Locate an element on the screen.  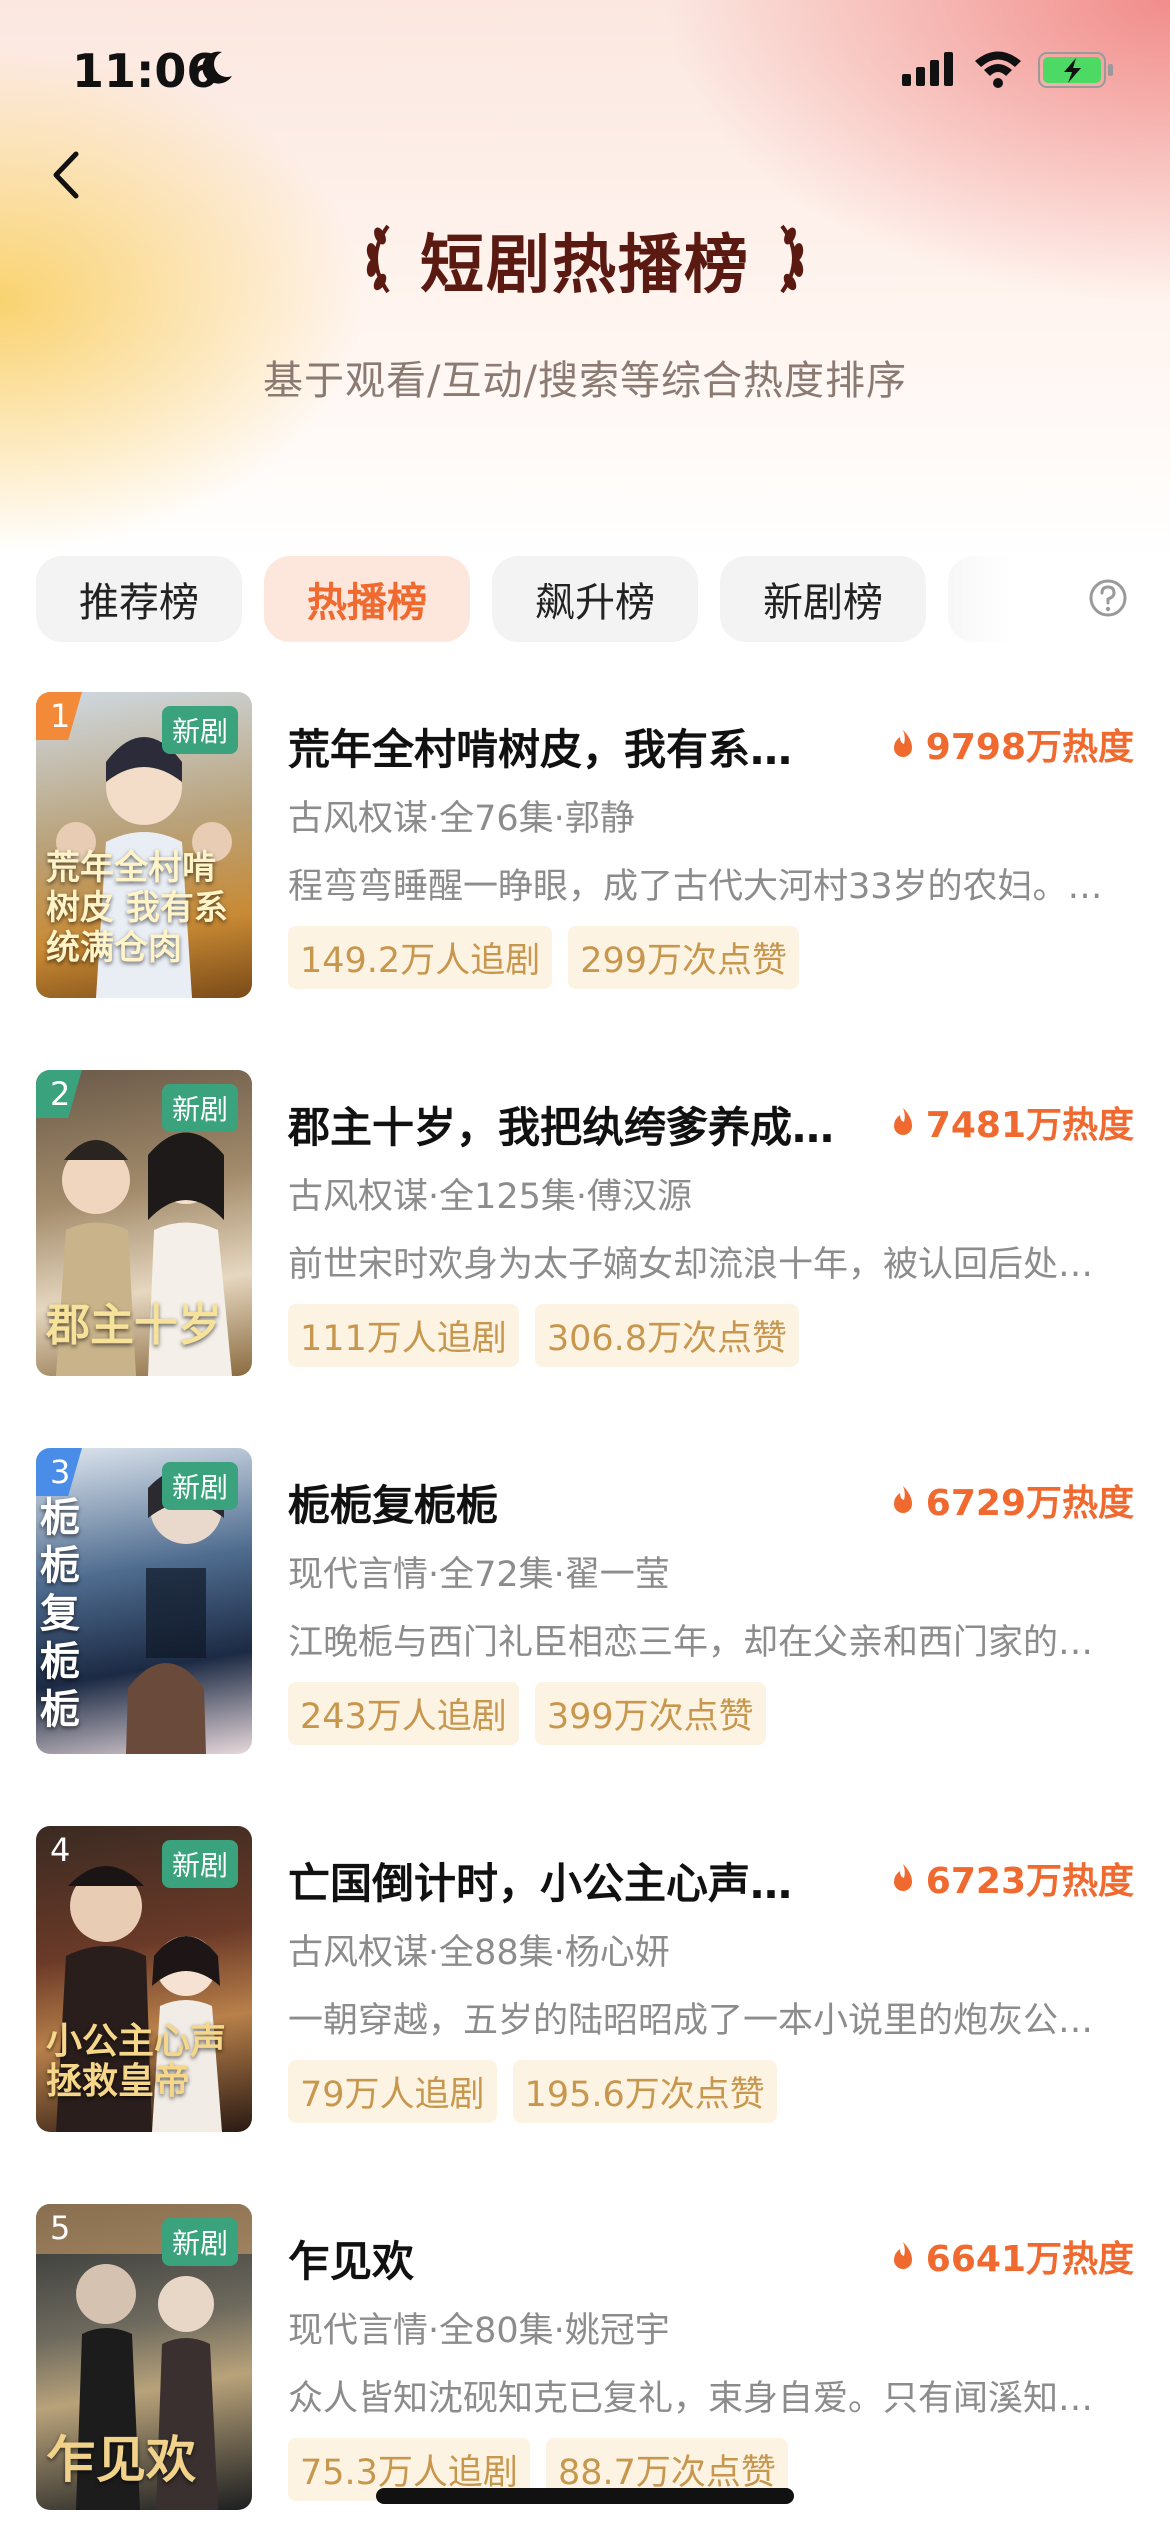
moon-icon is located at coordinates (216, 70).